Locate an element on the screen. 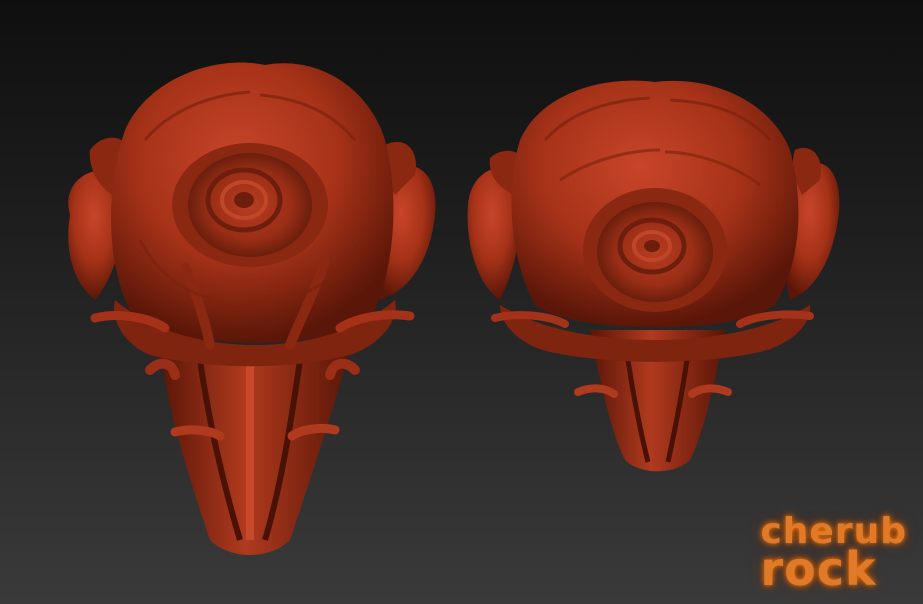 Image resolution: width=923 pixels, height=604 pixels. cherub-rock-watermark: cherub rock is located at coordinates (833, 554).